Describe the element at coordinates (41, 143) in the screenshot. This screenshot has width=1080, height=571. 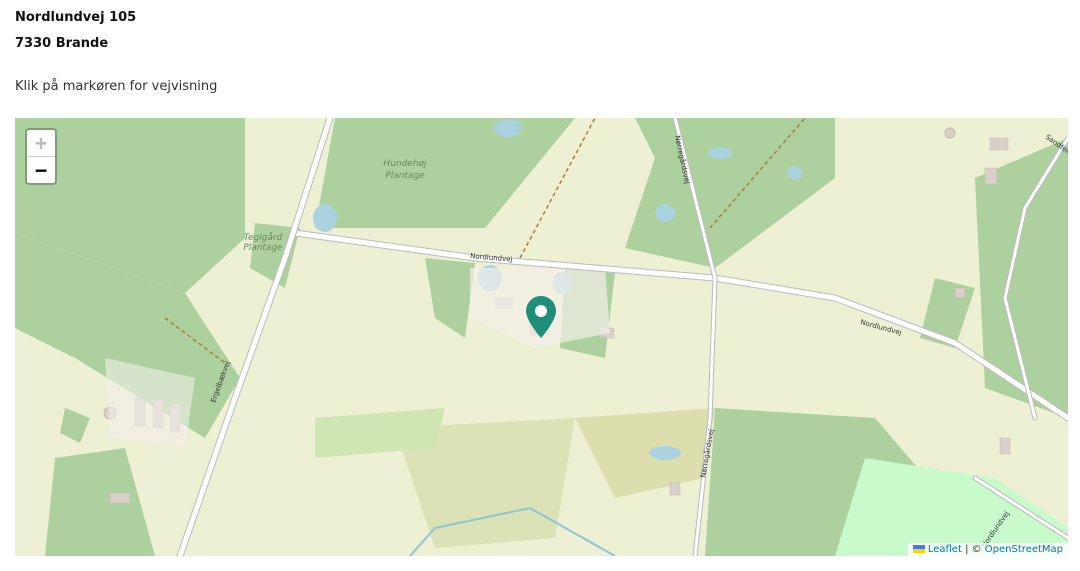
I see `zoom-in-button: +` at that location.